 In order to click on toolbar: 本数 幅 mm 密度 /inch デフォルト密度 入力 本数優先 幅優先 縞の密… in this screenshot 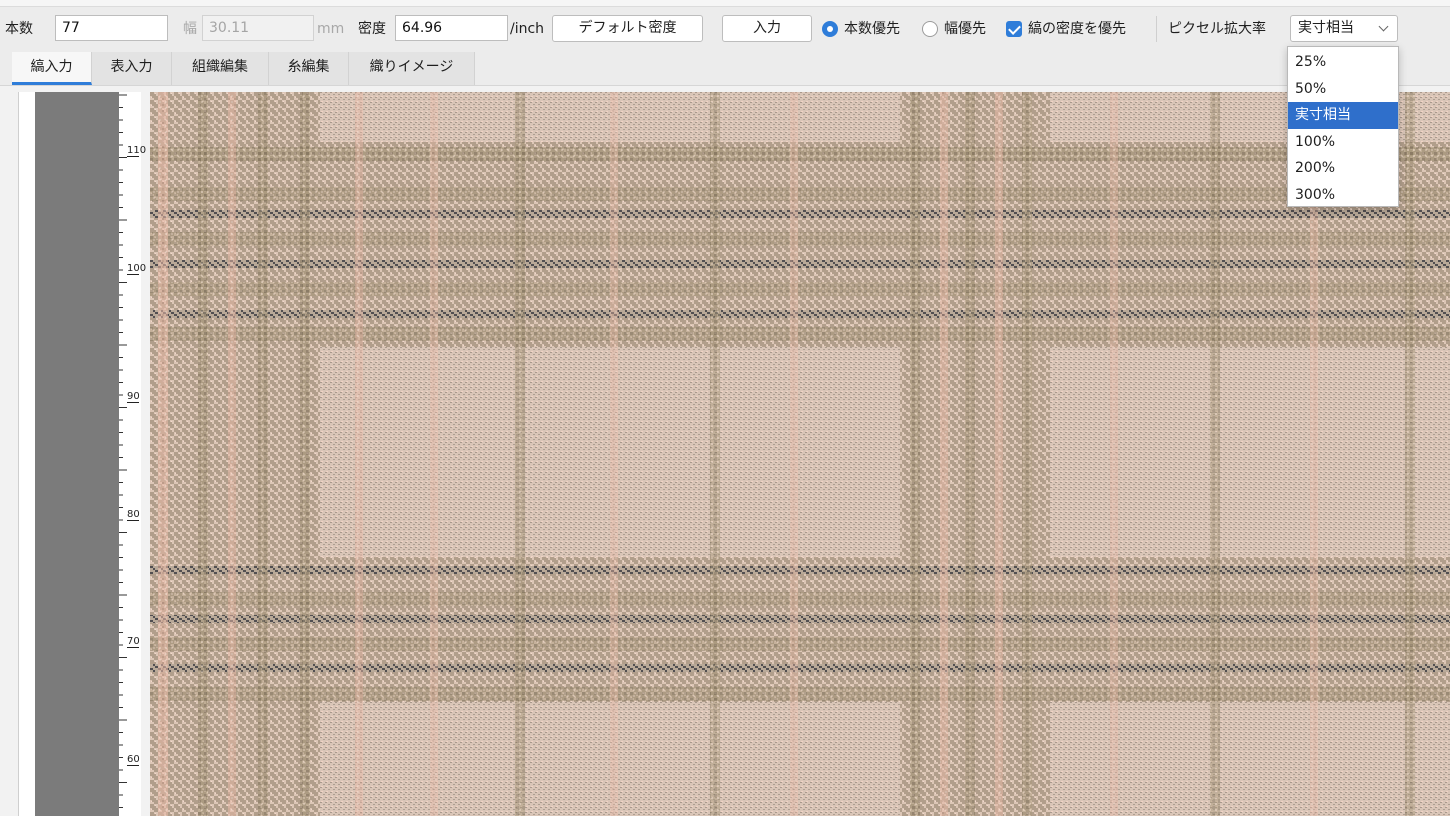, I will do `click(725, 29)`.